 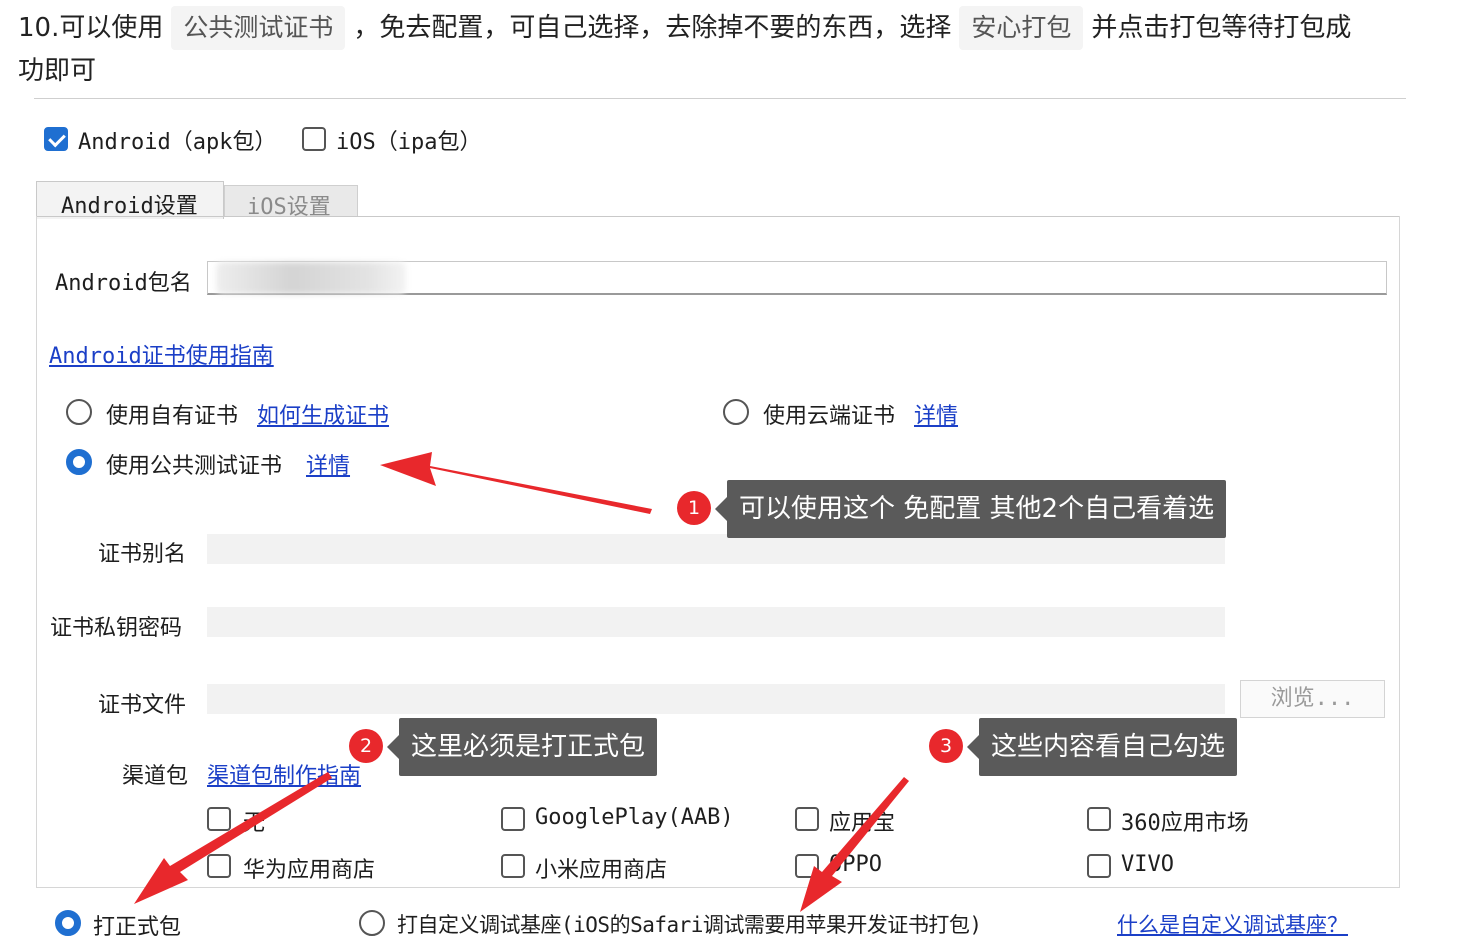 What do you see at coordinates (258, 28) in the screenshot?
I see `inline-code-public-cert: 公共测试证书` at bounding box center [258, 28].